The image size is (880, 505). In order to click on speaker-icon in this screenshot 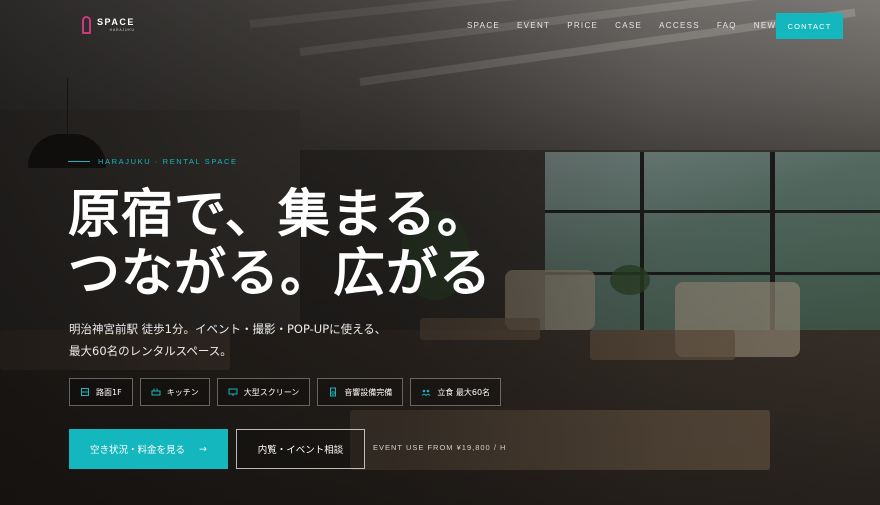, I will do `click(333, 392)`.